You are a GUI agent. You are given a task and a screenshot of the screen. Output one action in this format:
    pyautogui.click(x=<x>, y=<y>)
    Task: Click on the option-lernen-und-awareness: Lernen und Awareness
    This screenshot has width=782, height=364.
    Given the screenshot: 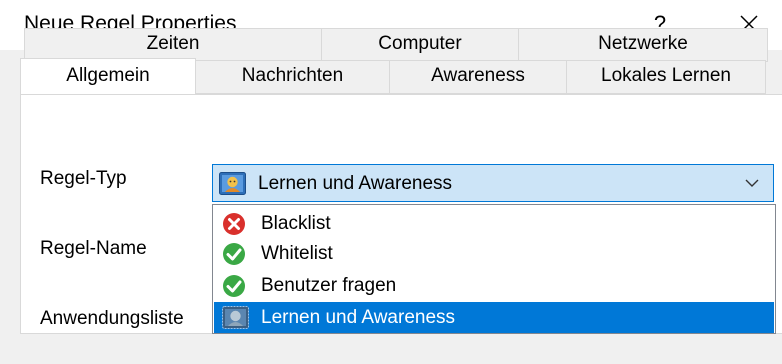 What is the action you would take?
    pyautogui.click(x=494, y=317)
    